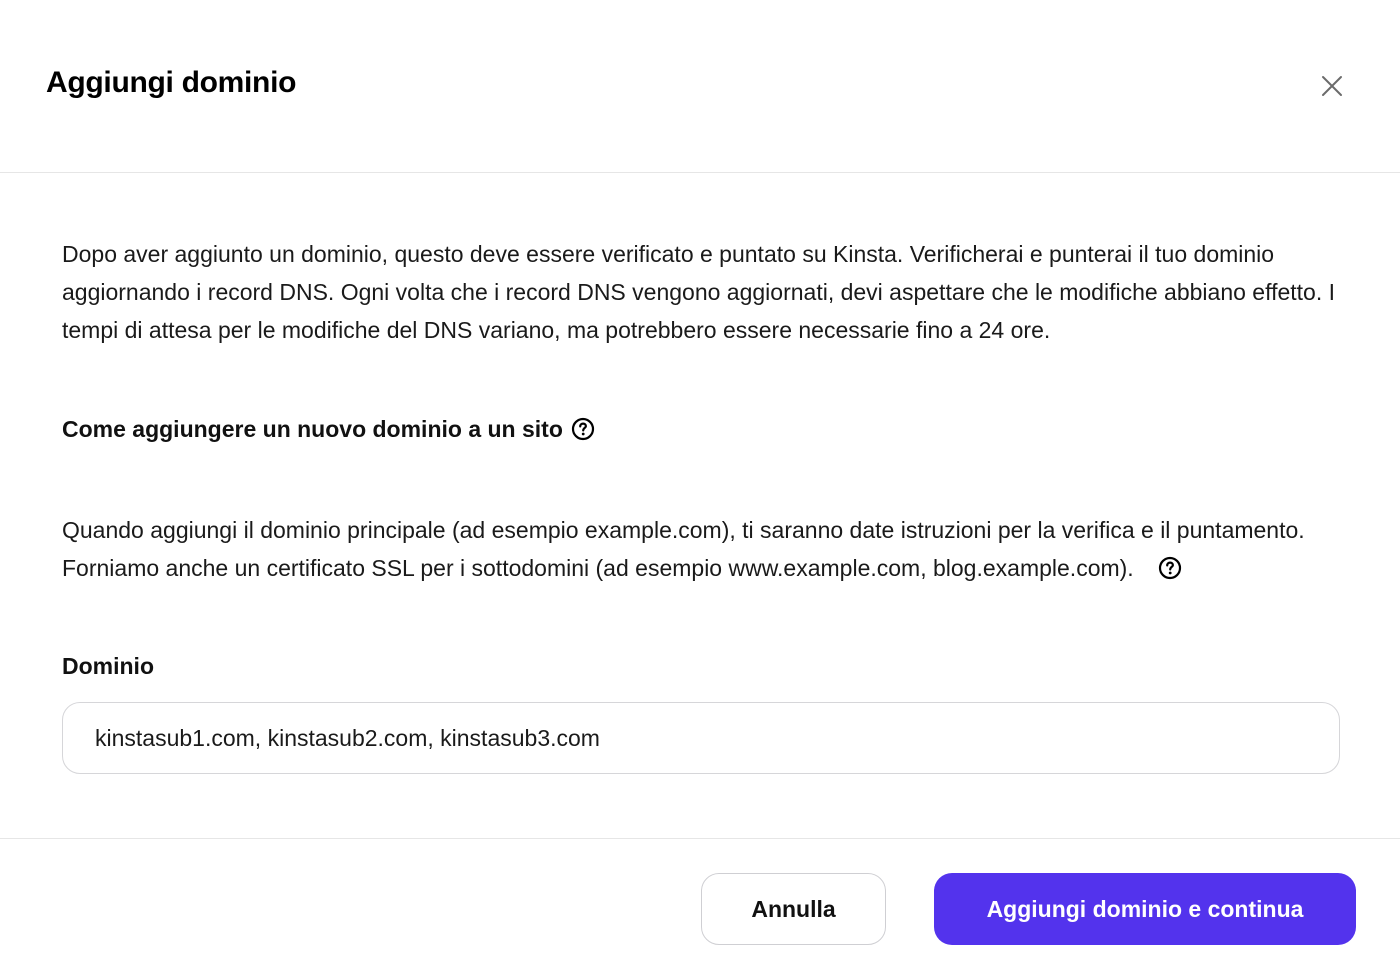  Describe the element at coordinates (700, 906) in the screenshot. I see `modal-footer: Annulla Aggiungi dominio e continua` at that location.